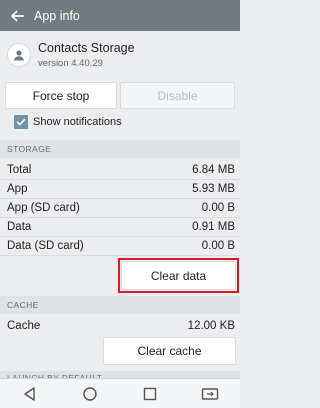 Image resolution: width=320 pixels, height=408 pixels. I want to click on cache-value: 12.00 KB, so click(211, 325).